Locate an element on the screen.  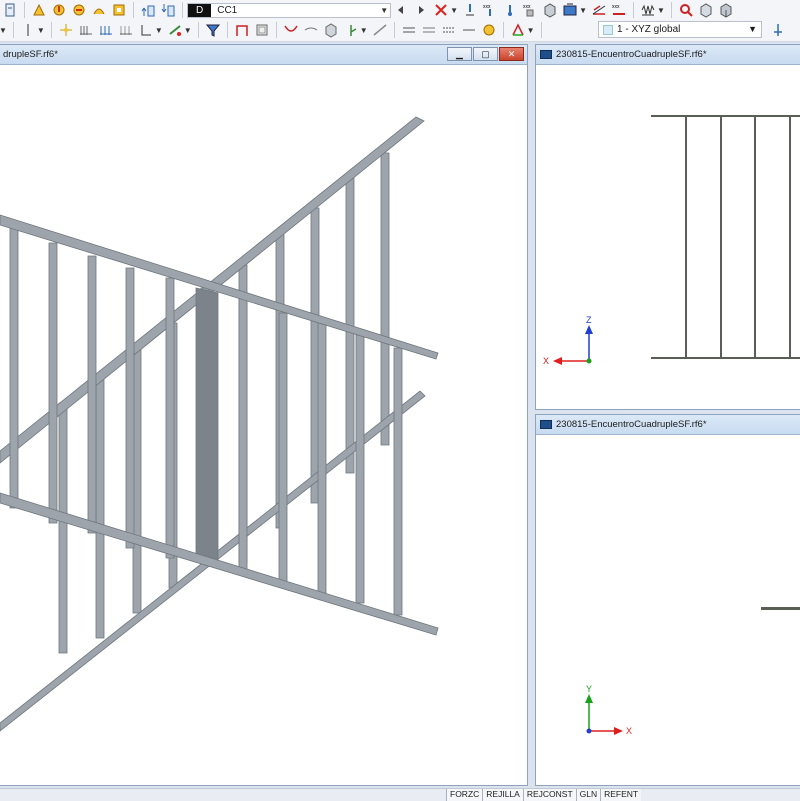
delete-results-icon is located at coordinates (686, 10).